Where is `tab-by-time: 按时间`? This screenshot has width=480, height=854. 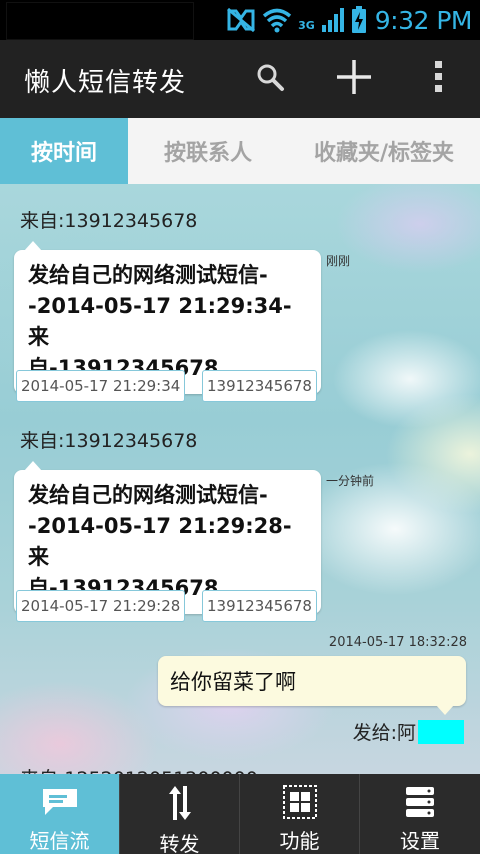
tab-by-time: 按时间 is located at coordinates (64, 151).